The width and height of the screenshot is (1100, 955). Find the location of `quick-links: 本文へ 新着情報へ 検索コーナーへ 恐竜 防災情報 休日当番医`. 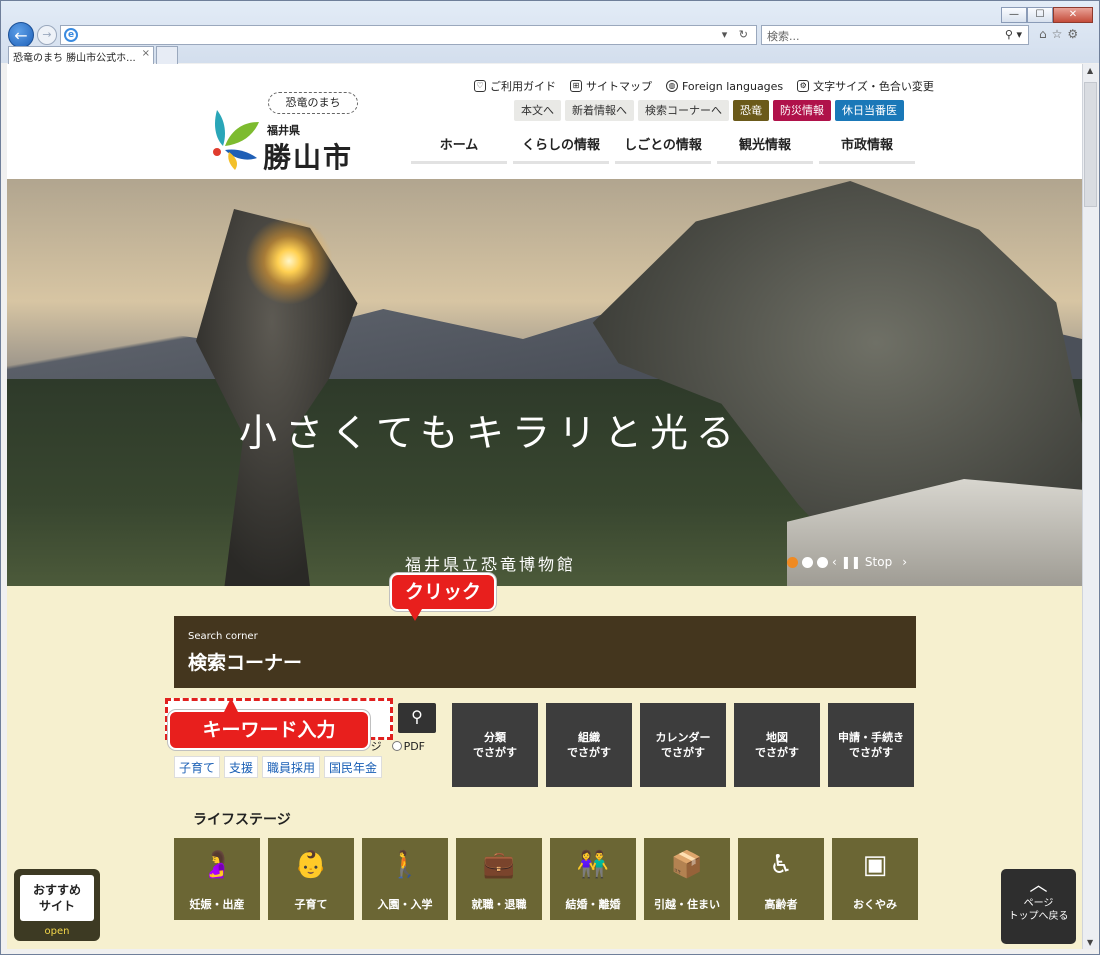

quick-links: 本文へ 新着情報へ 検索コーナーへ 恐竜 防災情報 休日当番医 is located at coordinates (709, 110).